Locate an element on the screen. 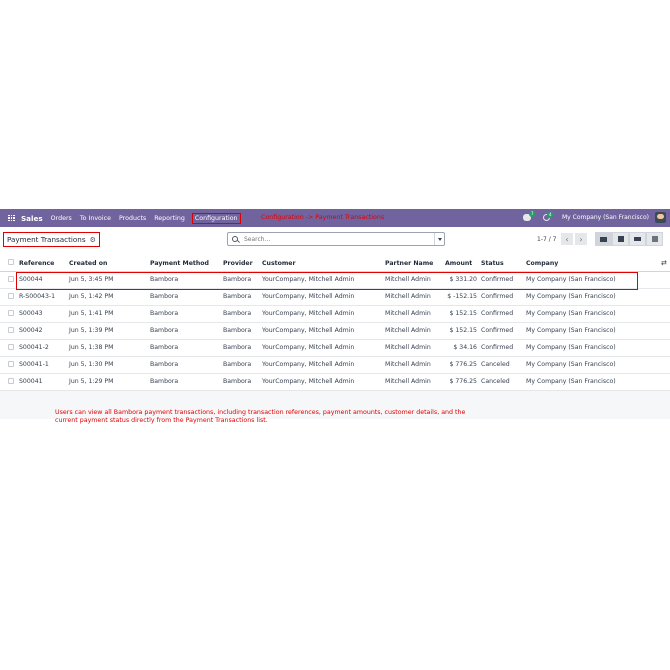  list-view-button is located at coordinates (603, 239).